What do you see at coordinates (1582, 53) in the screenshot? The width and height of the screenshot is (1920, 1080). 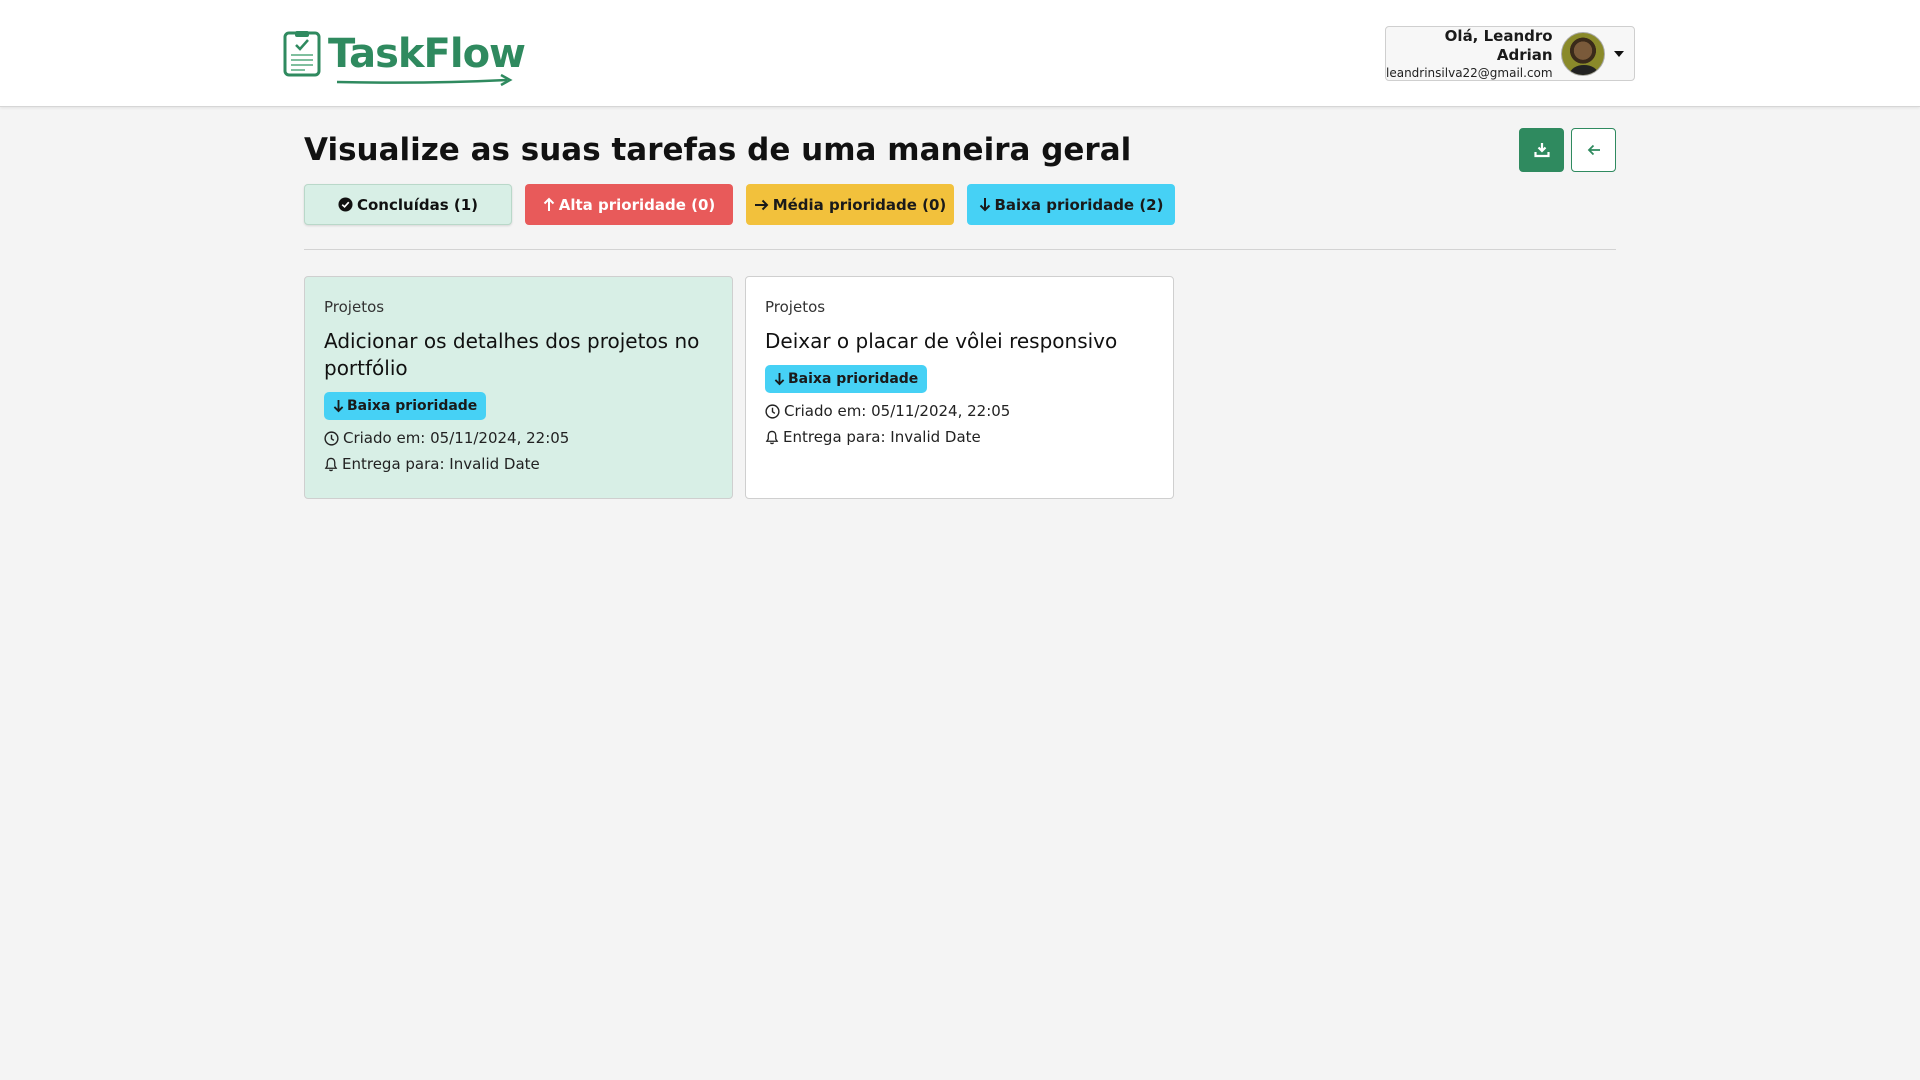 I see `avatar` at bounding box center [1582, 53].